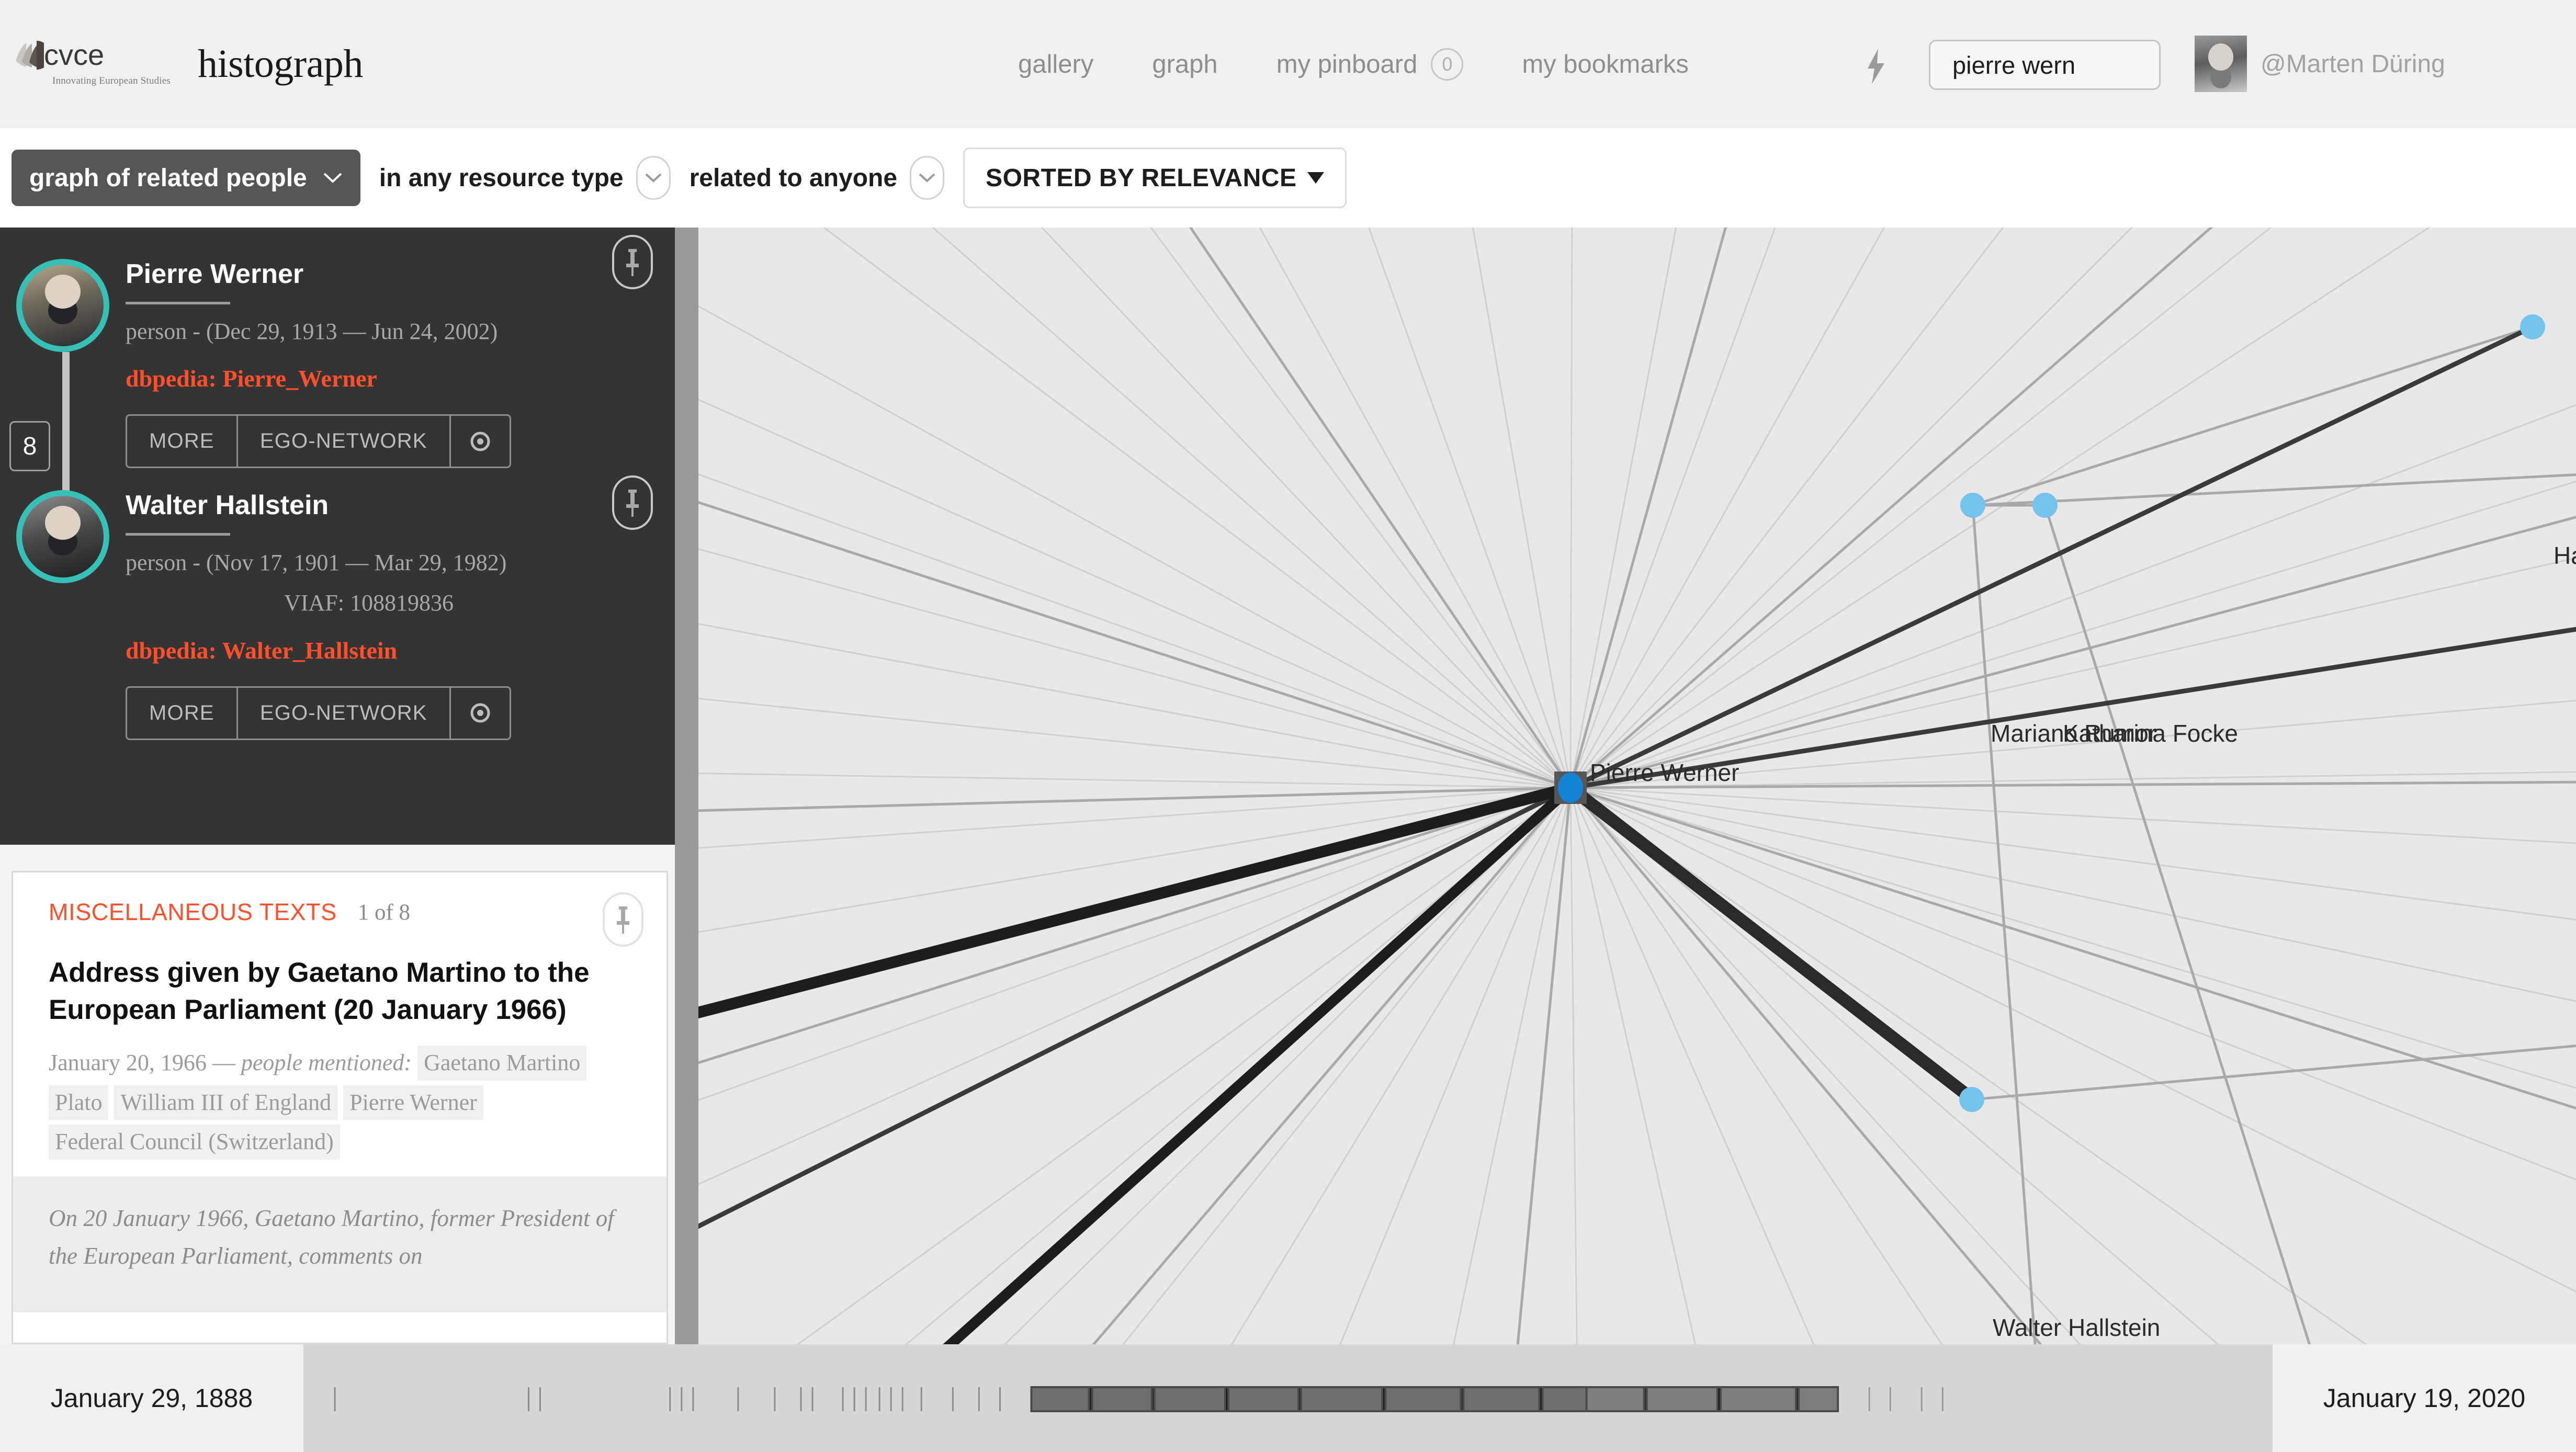  I want to click on graph-node-label: Ha, so click(2565, 555).